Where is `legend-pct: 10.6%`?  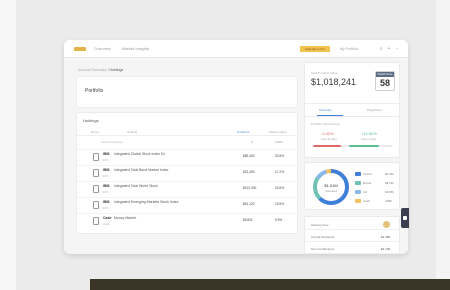 legend-pct: 10.6% is located at coordinates (389, 191).